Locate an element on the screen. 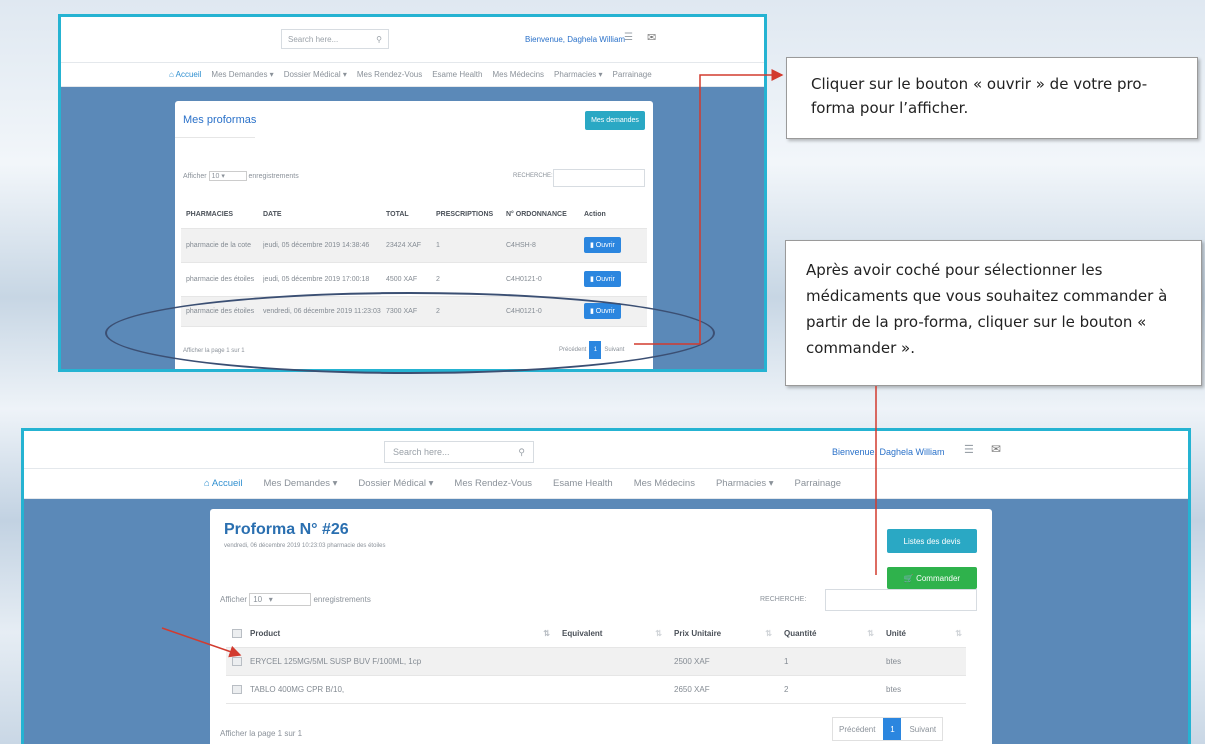  select-all-checkbox is located at coordinates (237, 634).